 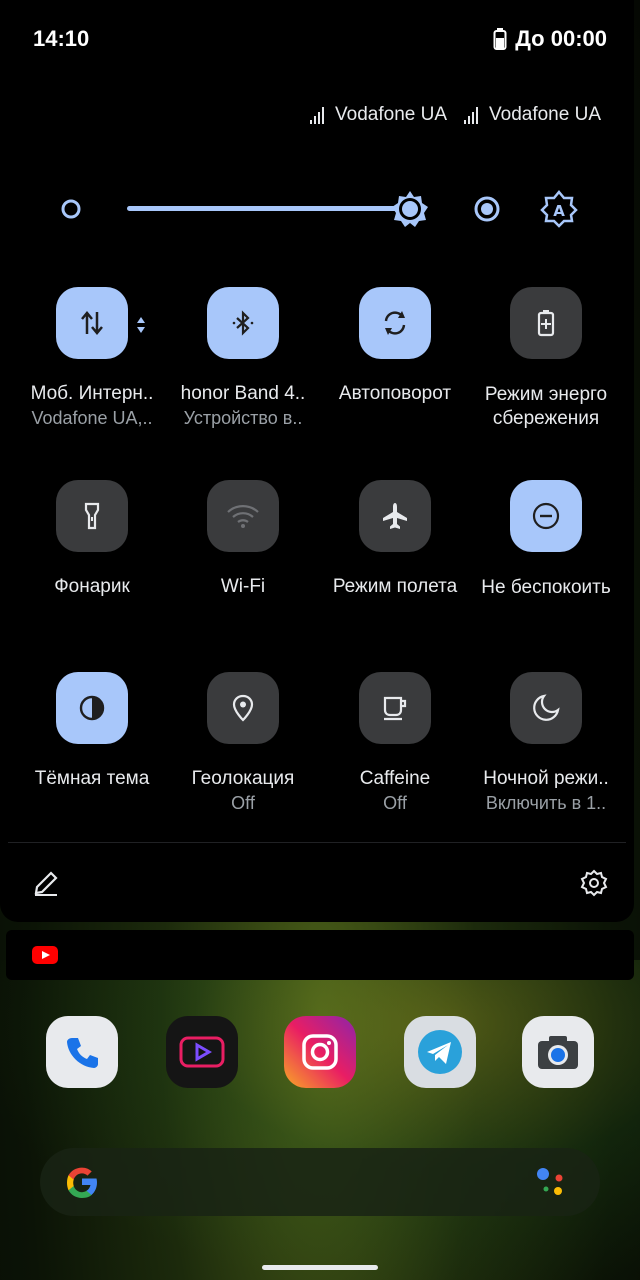 I want to click on dark-theme-icon, so click(x=92, y=708).